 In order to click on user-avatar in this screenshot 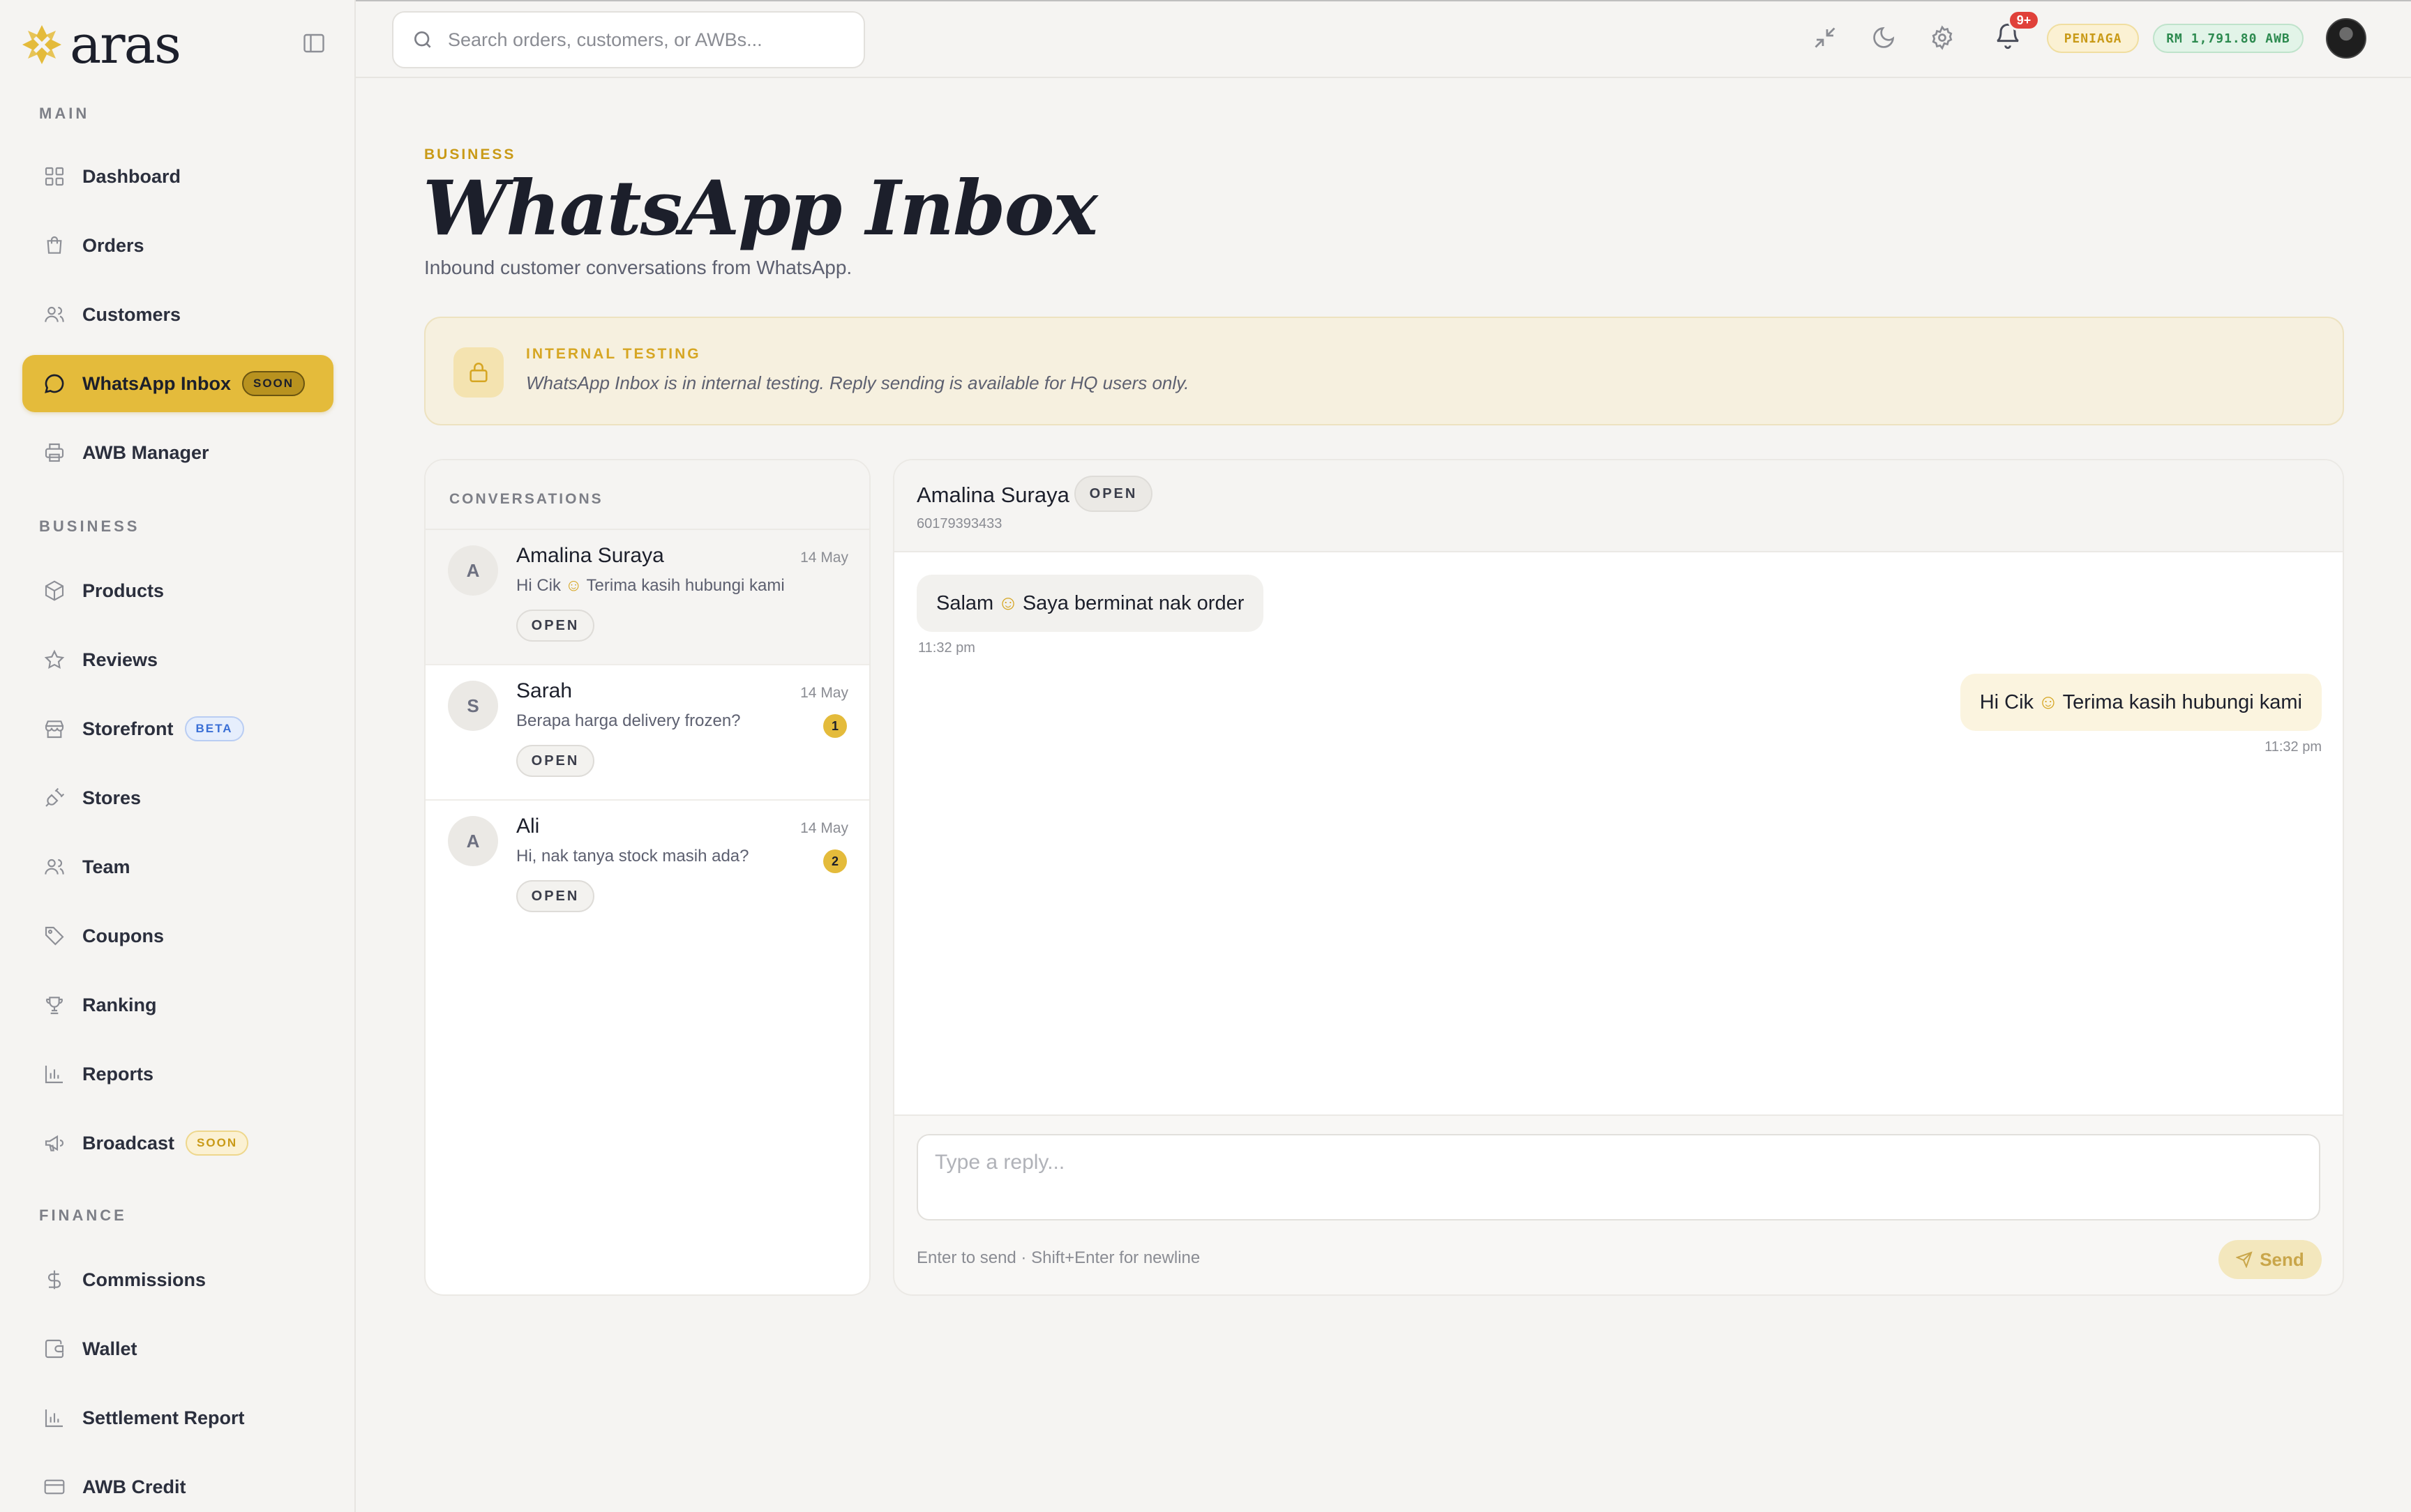, I will do `click(2346, 38)`.